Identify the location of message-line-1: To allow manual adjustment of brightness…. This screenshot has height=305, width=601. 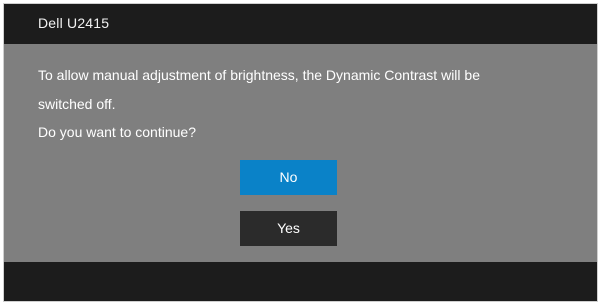
(259, 75).